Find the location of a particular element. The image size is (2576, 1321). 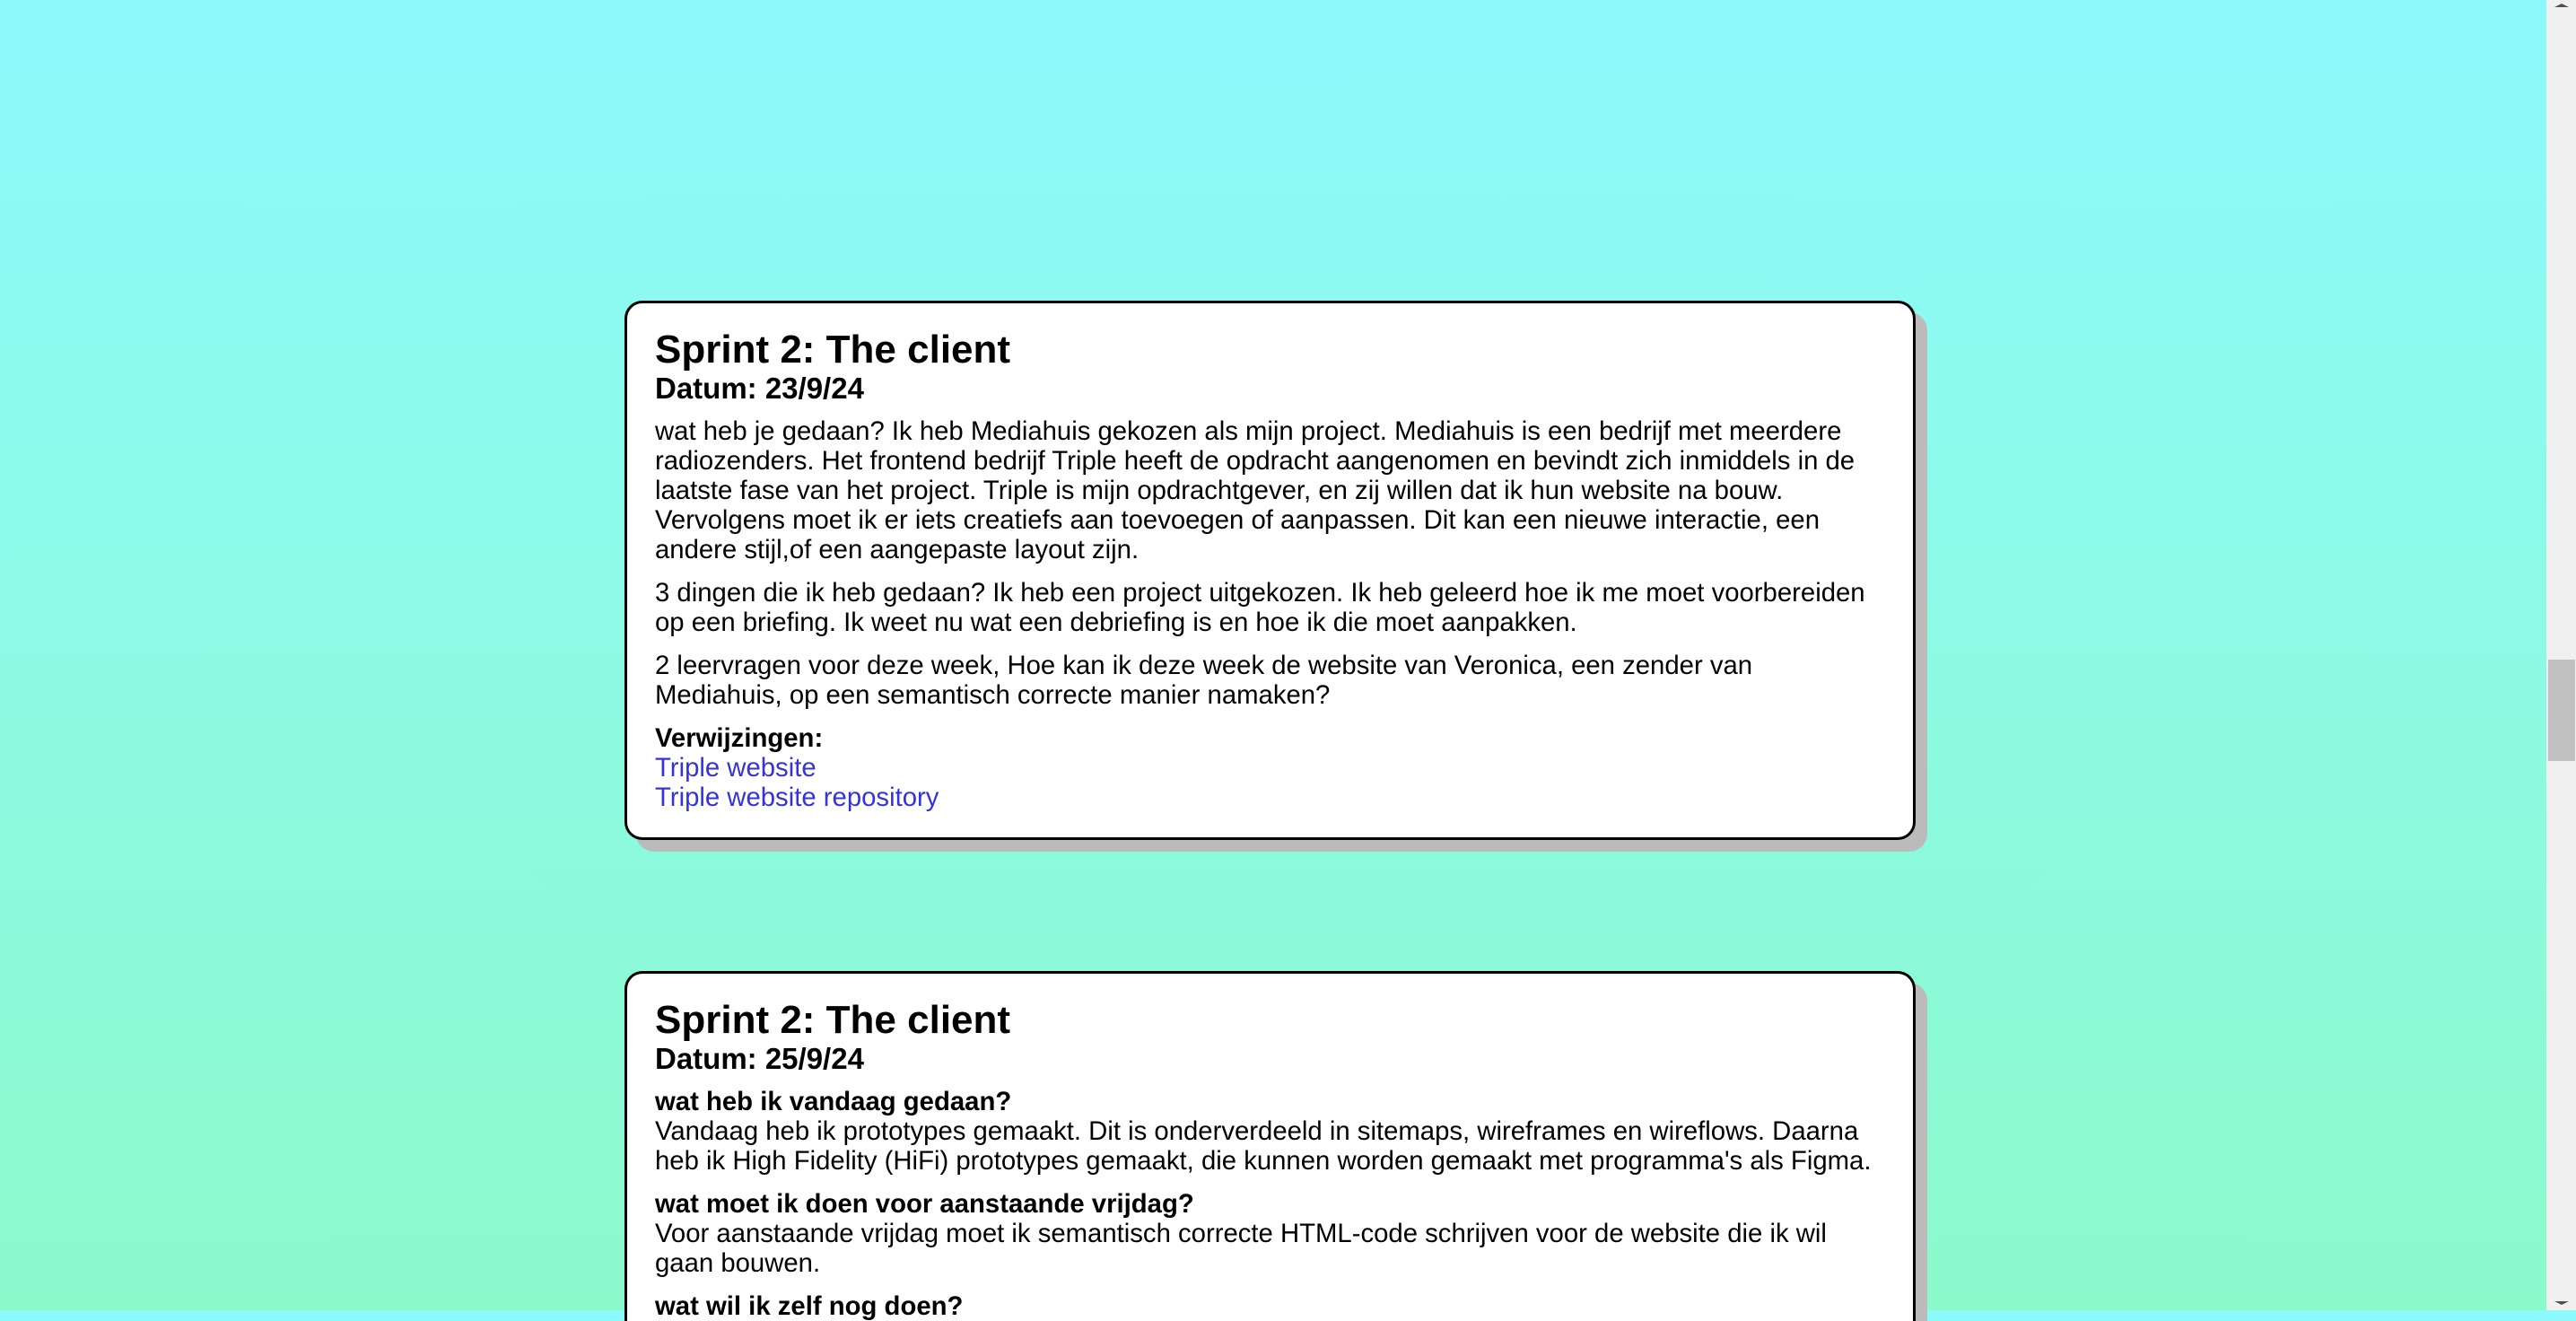

references-label: Verwijzingen: is located at coordinates (739, 738).